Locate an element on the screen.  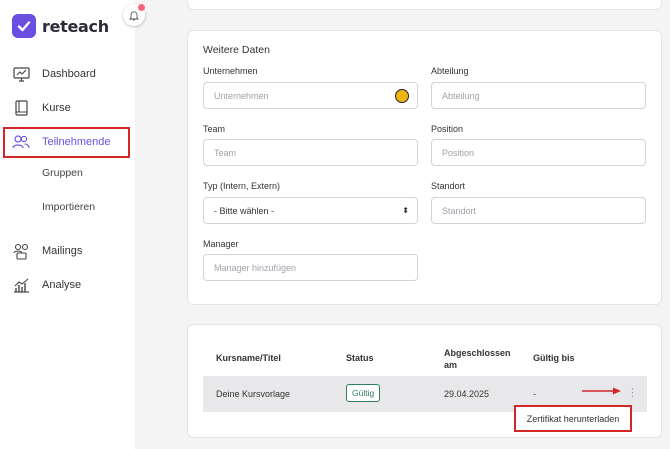
type-label: Typ (Intern, Extern) is located at coordinates (242, 186).